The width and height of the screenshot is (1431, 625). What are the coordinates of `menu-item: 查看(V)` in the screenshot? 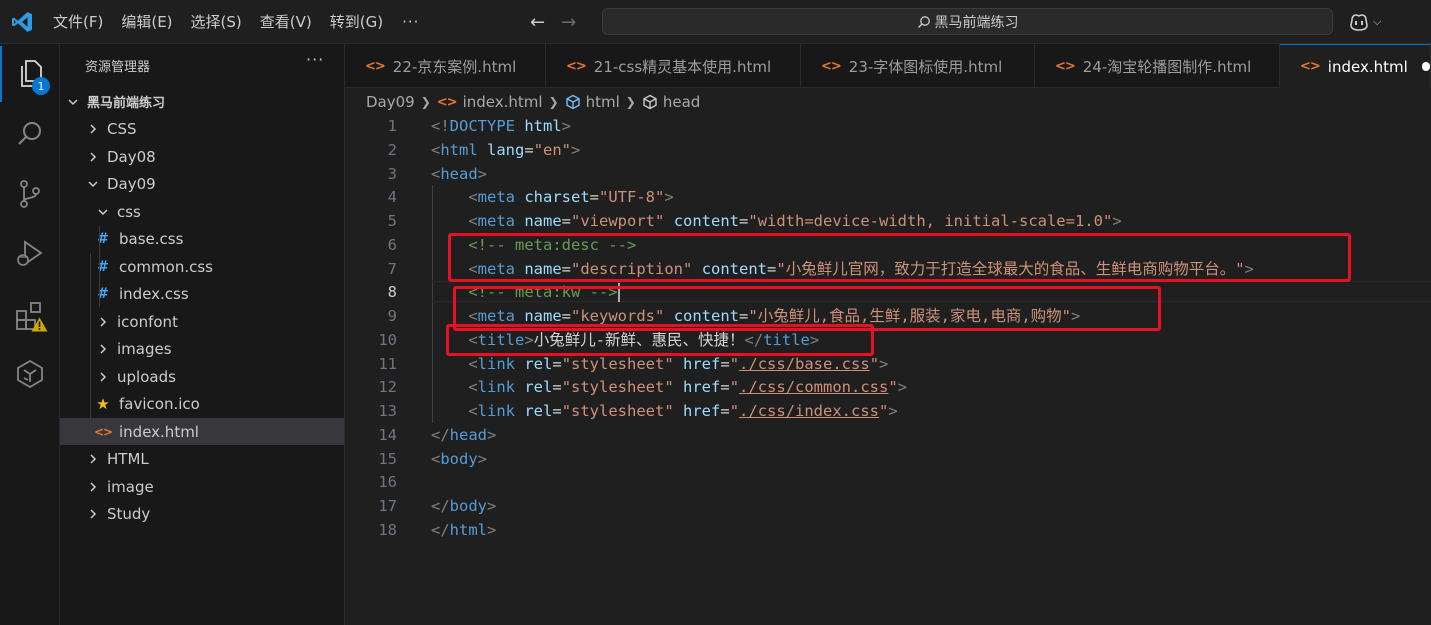 It's located at (286, 22).